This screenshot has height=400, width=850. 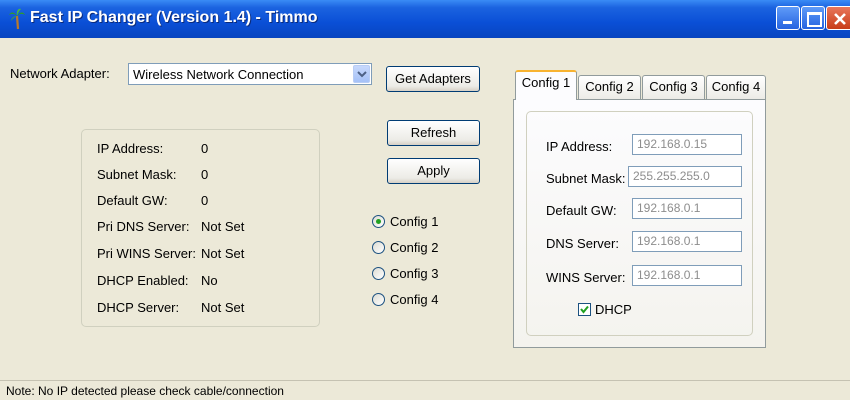 I want to click on refresh-button: Refresh, so click(x=433, y=133).